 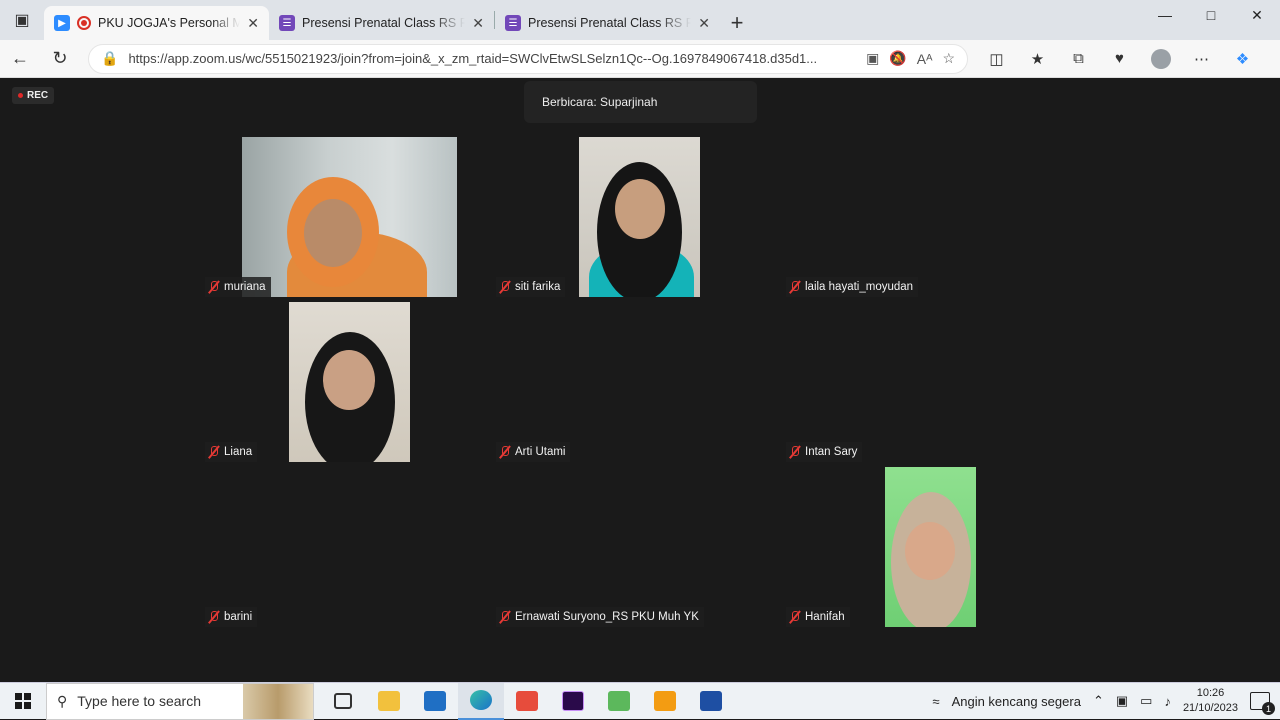 I want to click on search-placeholder: Type here to search, so click(x=139, y=701).